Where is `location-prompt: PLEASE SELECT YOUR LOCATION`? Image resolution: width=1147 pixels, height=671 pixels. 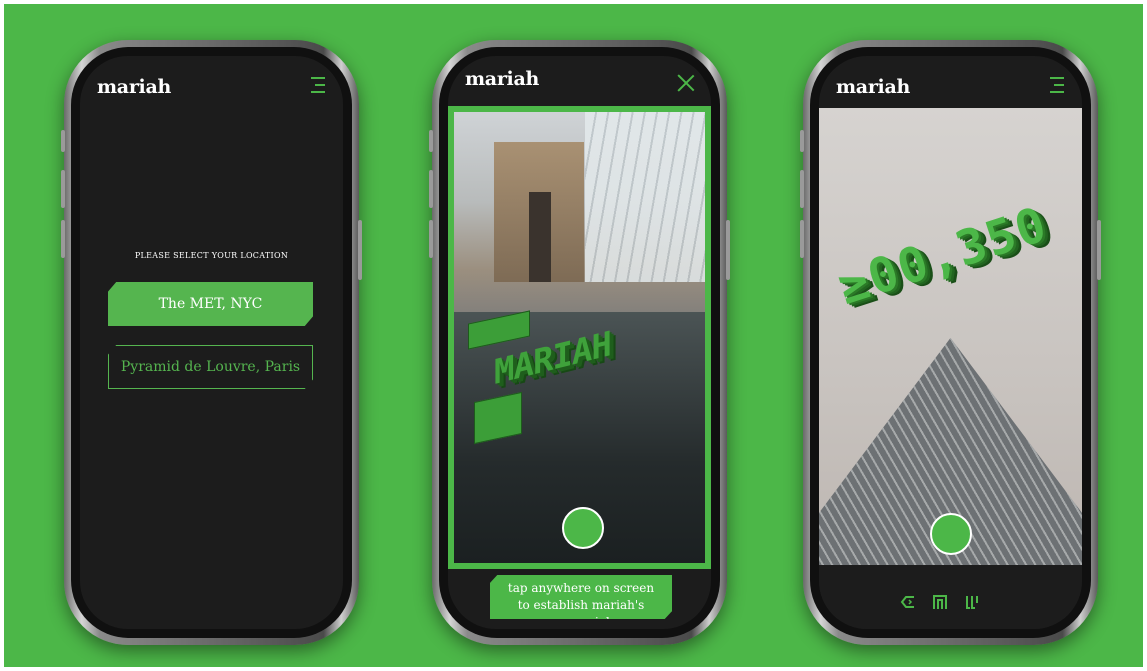 location-prompt: PLEASE SELECT YOUR LOCATION is located at coordinates (211, 255).